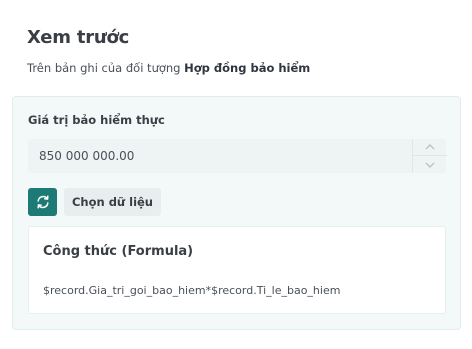  What do you see at coordinates (118, 251) in the screenshot?
I see `formula-title: Công thức (Formula)` at bounding box center [118, 251].